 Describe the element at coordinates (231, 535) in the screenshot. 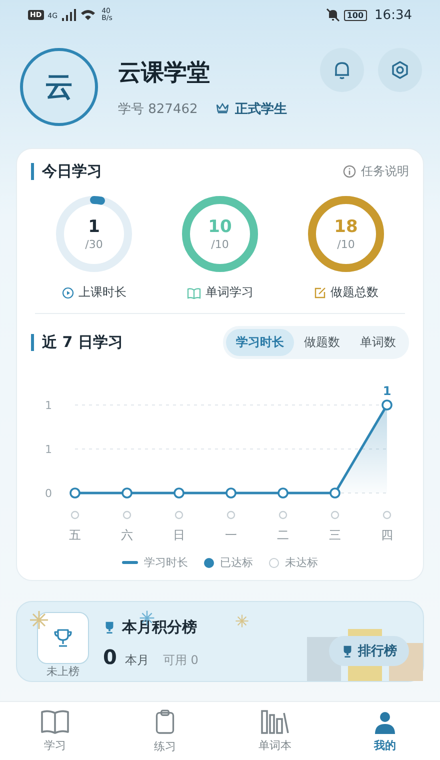

I see `x-axis-label: 一` at that location.